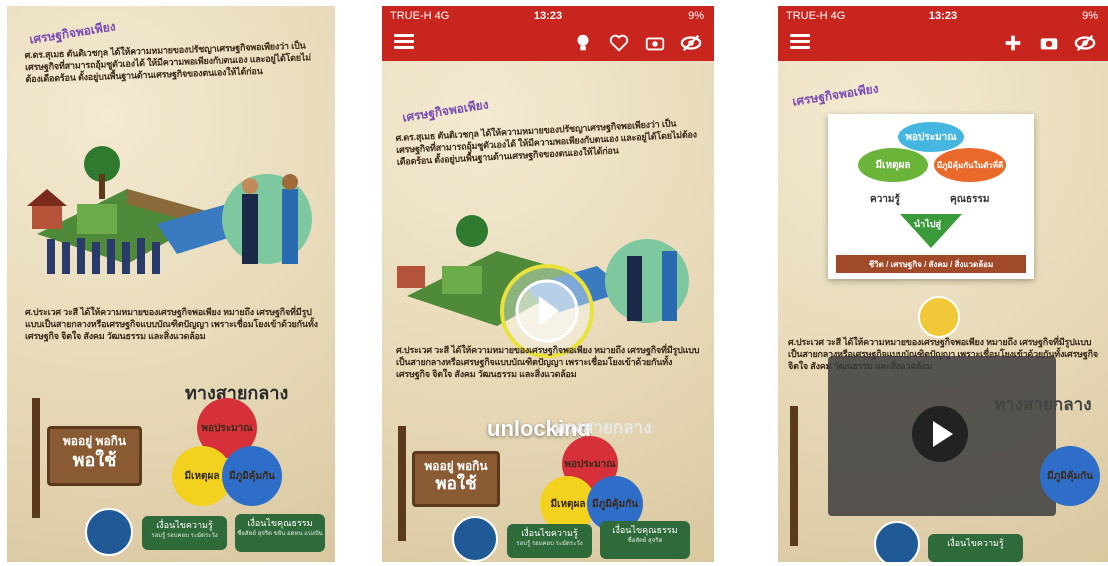  What do you see at coordinates (655, 43) in the screenshot?
I see `camera-switch-icon` at bounding box center [655, 43].